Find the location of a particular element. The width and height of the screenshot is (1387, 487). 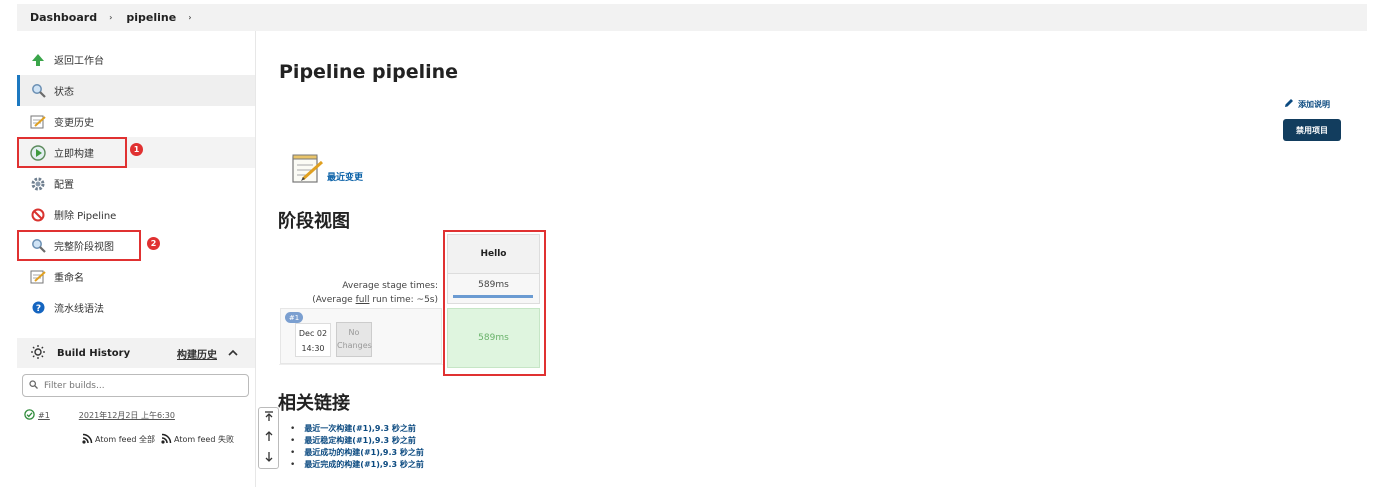

sun-icon is located at coordinates (38, 353).